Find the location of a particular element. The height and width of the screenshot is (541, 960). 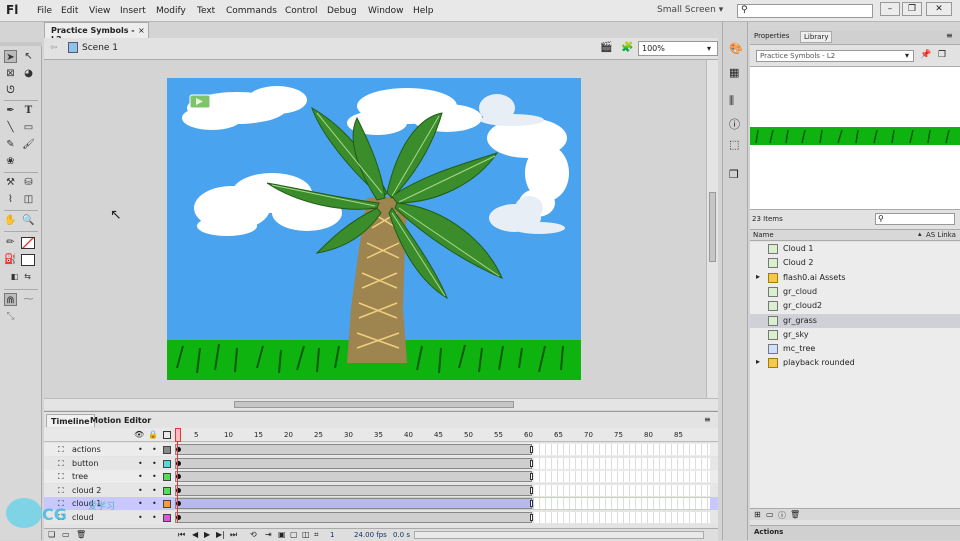

straighten-icon: ⤡ is located at coordinates (10, 316).